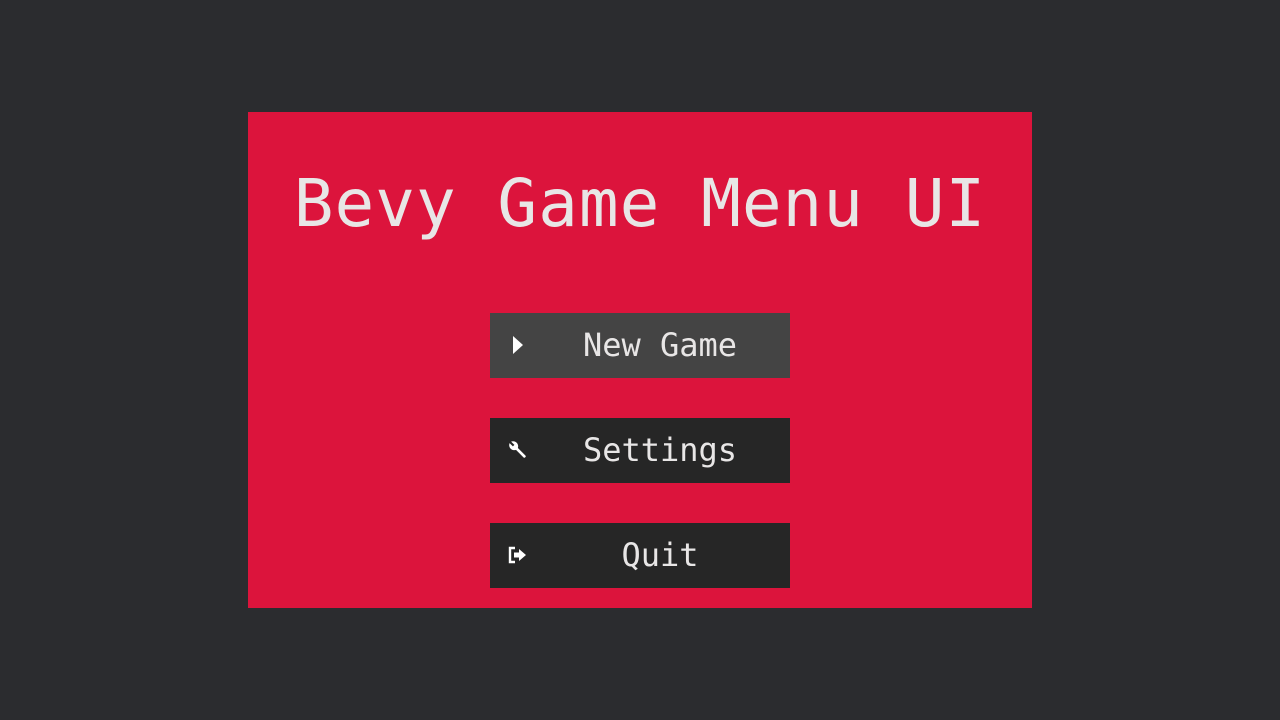 This screenshot has width=1280, height=720. Describe the element at coordinates (517, 449) in the screenshot. I see `wrench-icon` at that location.